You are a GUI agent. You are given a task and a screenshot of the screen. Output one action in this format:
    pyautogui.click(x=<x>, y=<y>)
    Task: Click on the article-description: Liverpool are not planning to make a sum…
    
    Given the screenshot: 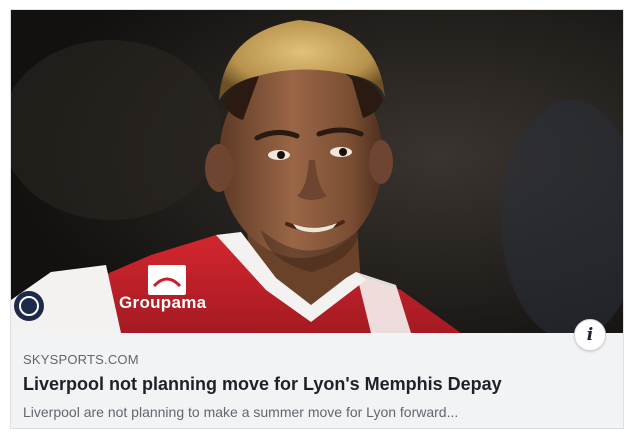 What is the action you would take?
    pyautogui.click(x=241, y=412)
    